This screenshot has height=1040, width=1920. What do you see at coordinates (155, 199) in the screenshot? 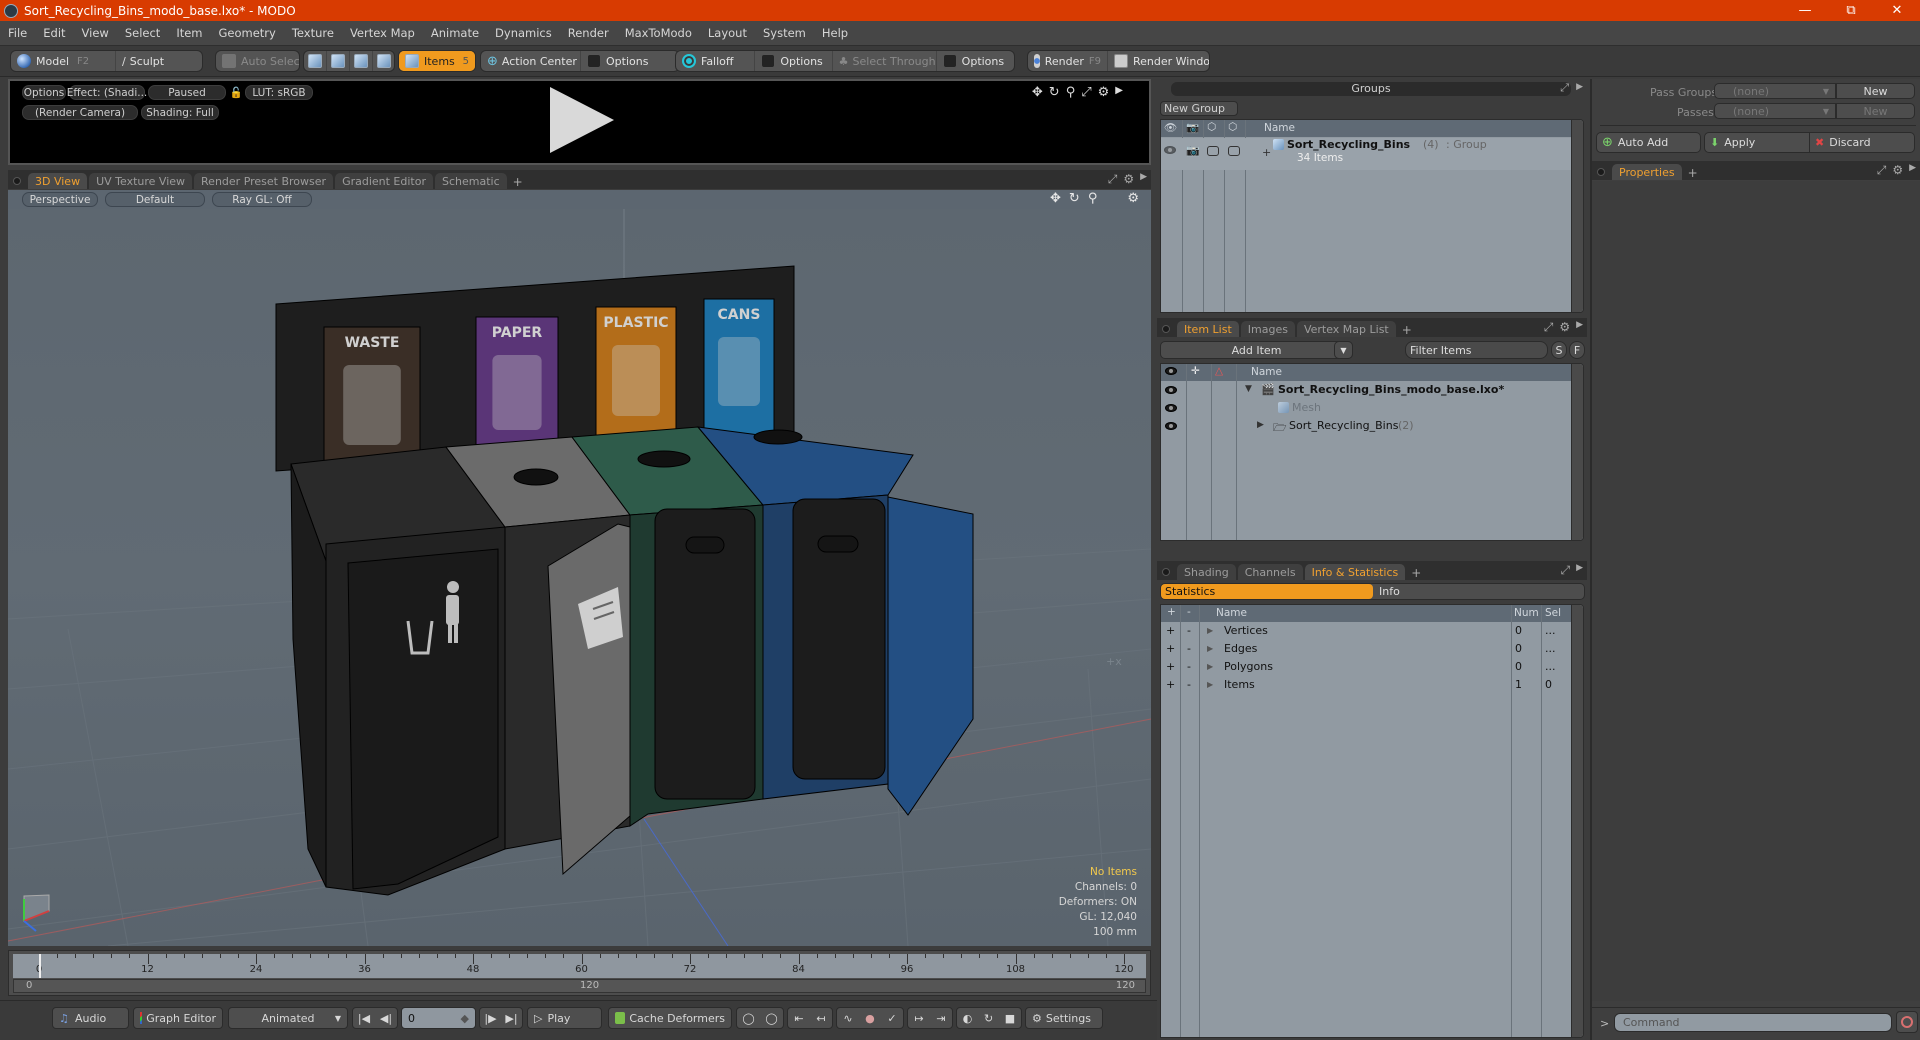
I see `style-dropdown: Default` at bounding box center [155, 199].